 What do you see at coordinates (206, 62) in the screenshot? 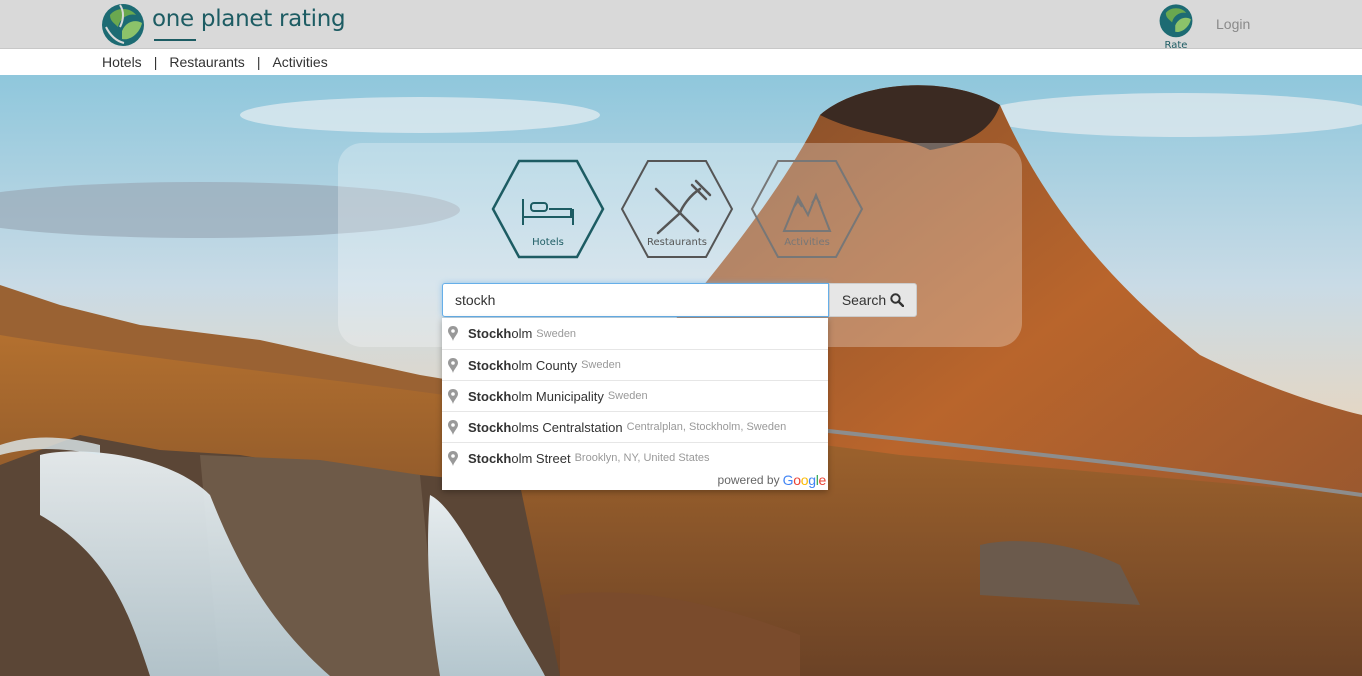
I see `nav-restaurants-link: Restaurants` at bounding box center [206, 62].